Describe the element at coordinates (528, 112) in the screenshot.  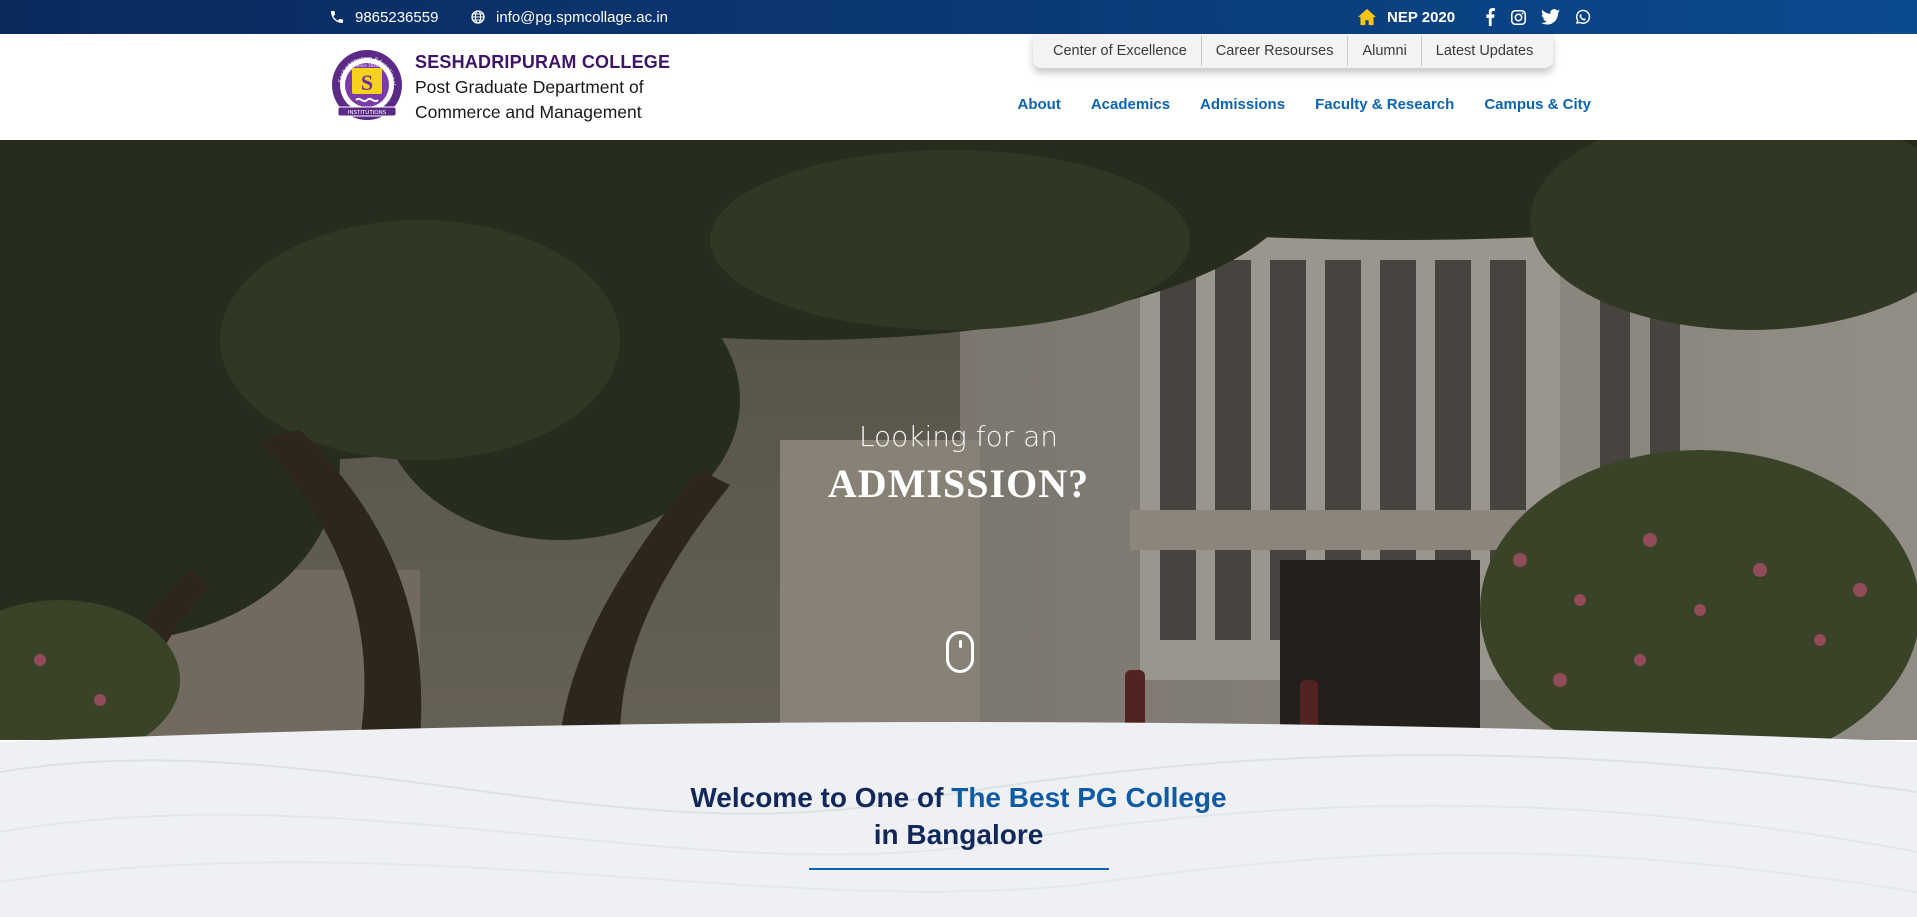
I see `department-line-2: Commerce and Management` at that location.